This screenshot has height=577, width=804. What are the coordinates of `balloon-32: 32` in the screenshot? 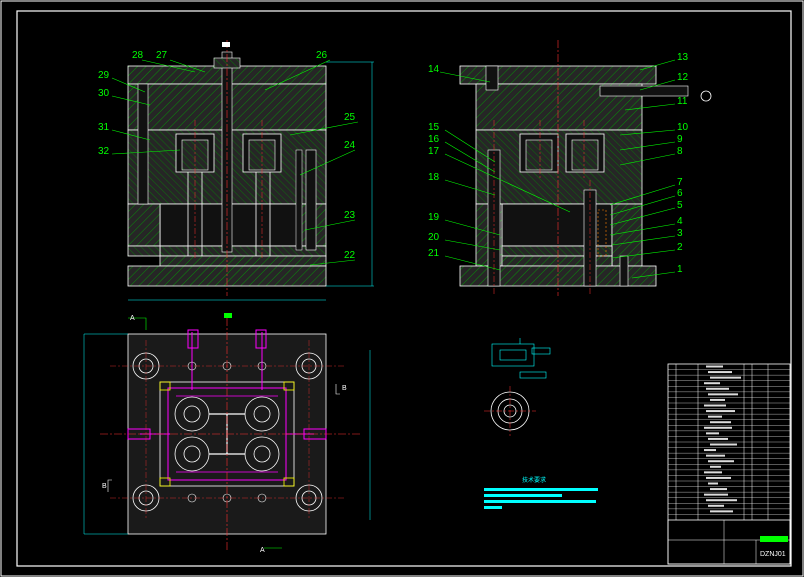 It's located at (104, 151).